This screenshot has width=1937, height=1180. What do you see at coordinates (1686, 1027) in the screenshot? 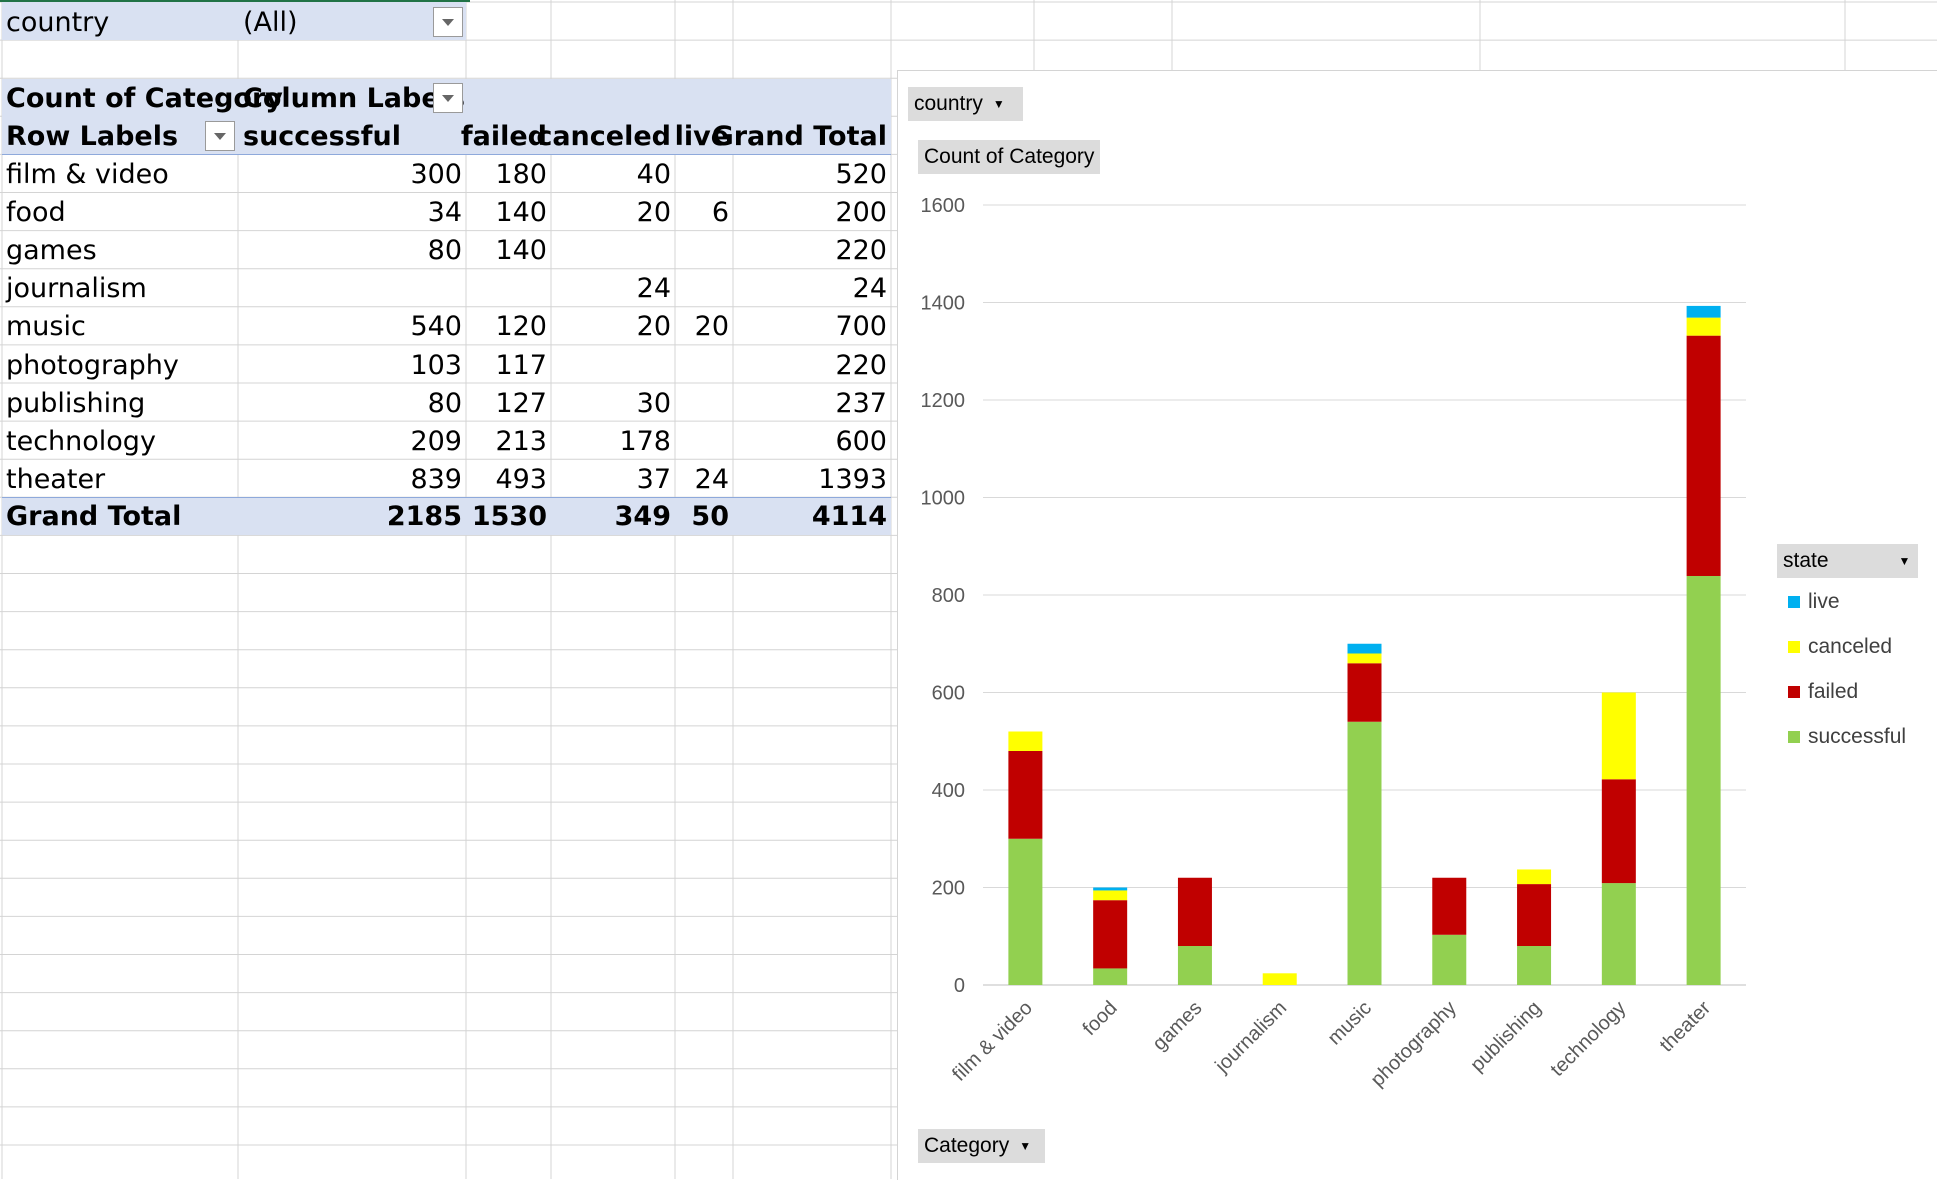
I see `x-tick-label: theater` at bounding box center [1686, 1027].